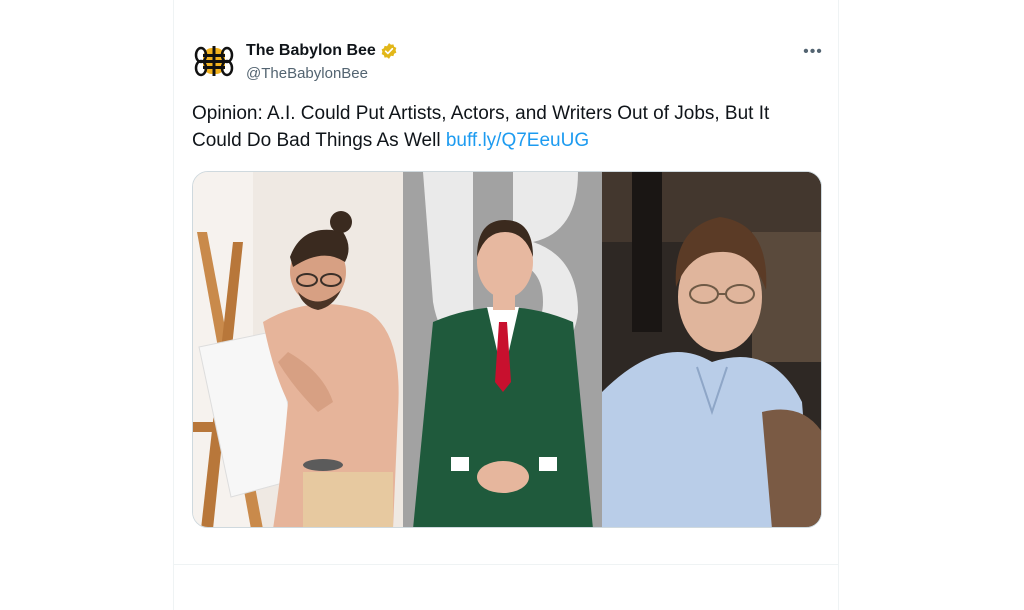  What do you see at coordinates (506, 564) in the screenshot?
I see `divider` at bounding box center [506, 564].